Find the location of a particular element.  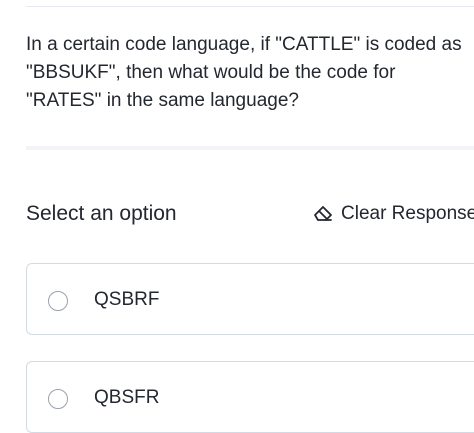

top-divider is located at coordinates (250, 6).